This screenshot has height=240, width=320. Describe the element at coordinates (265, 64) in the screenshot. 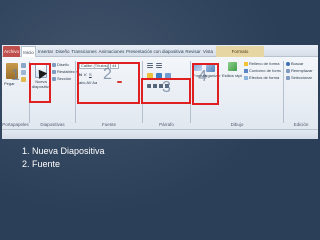

I see `shape-fill-label: Relleno de forma` at that location.